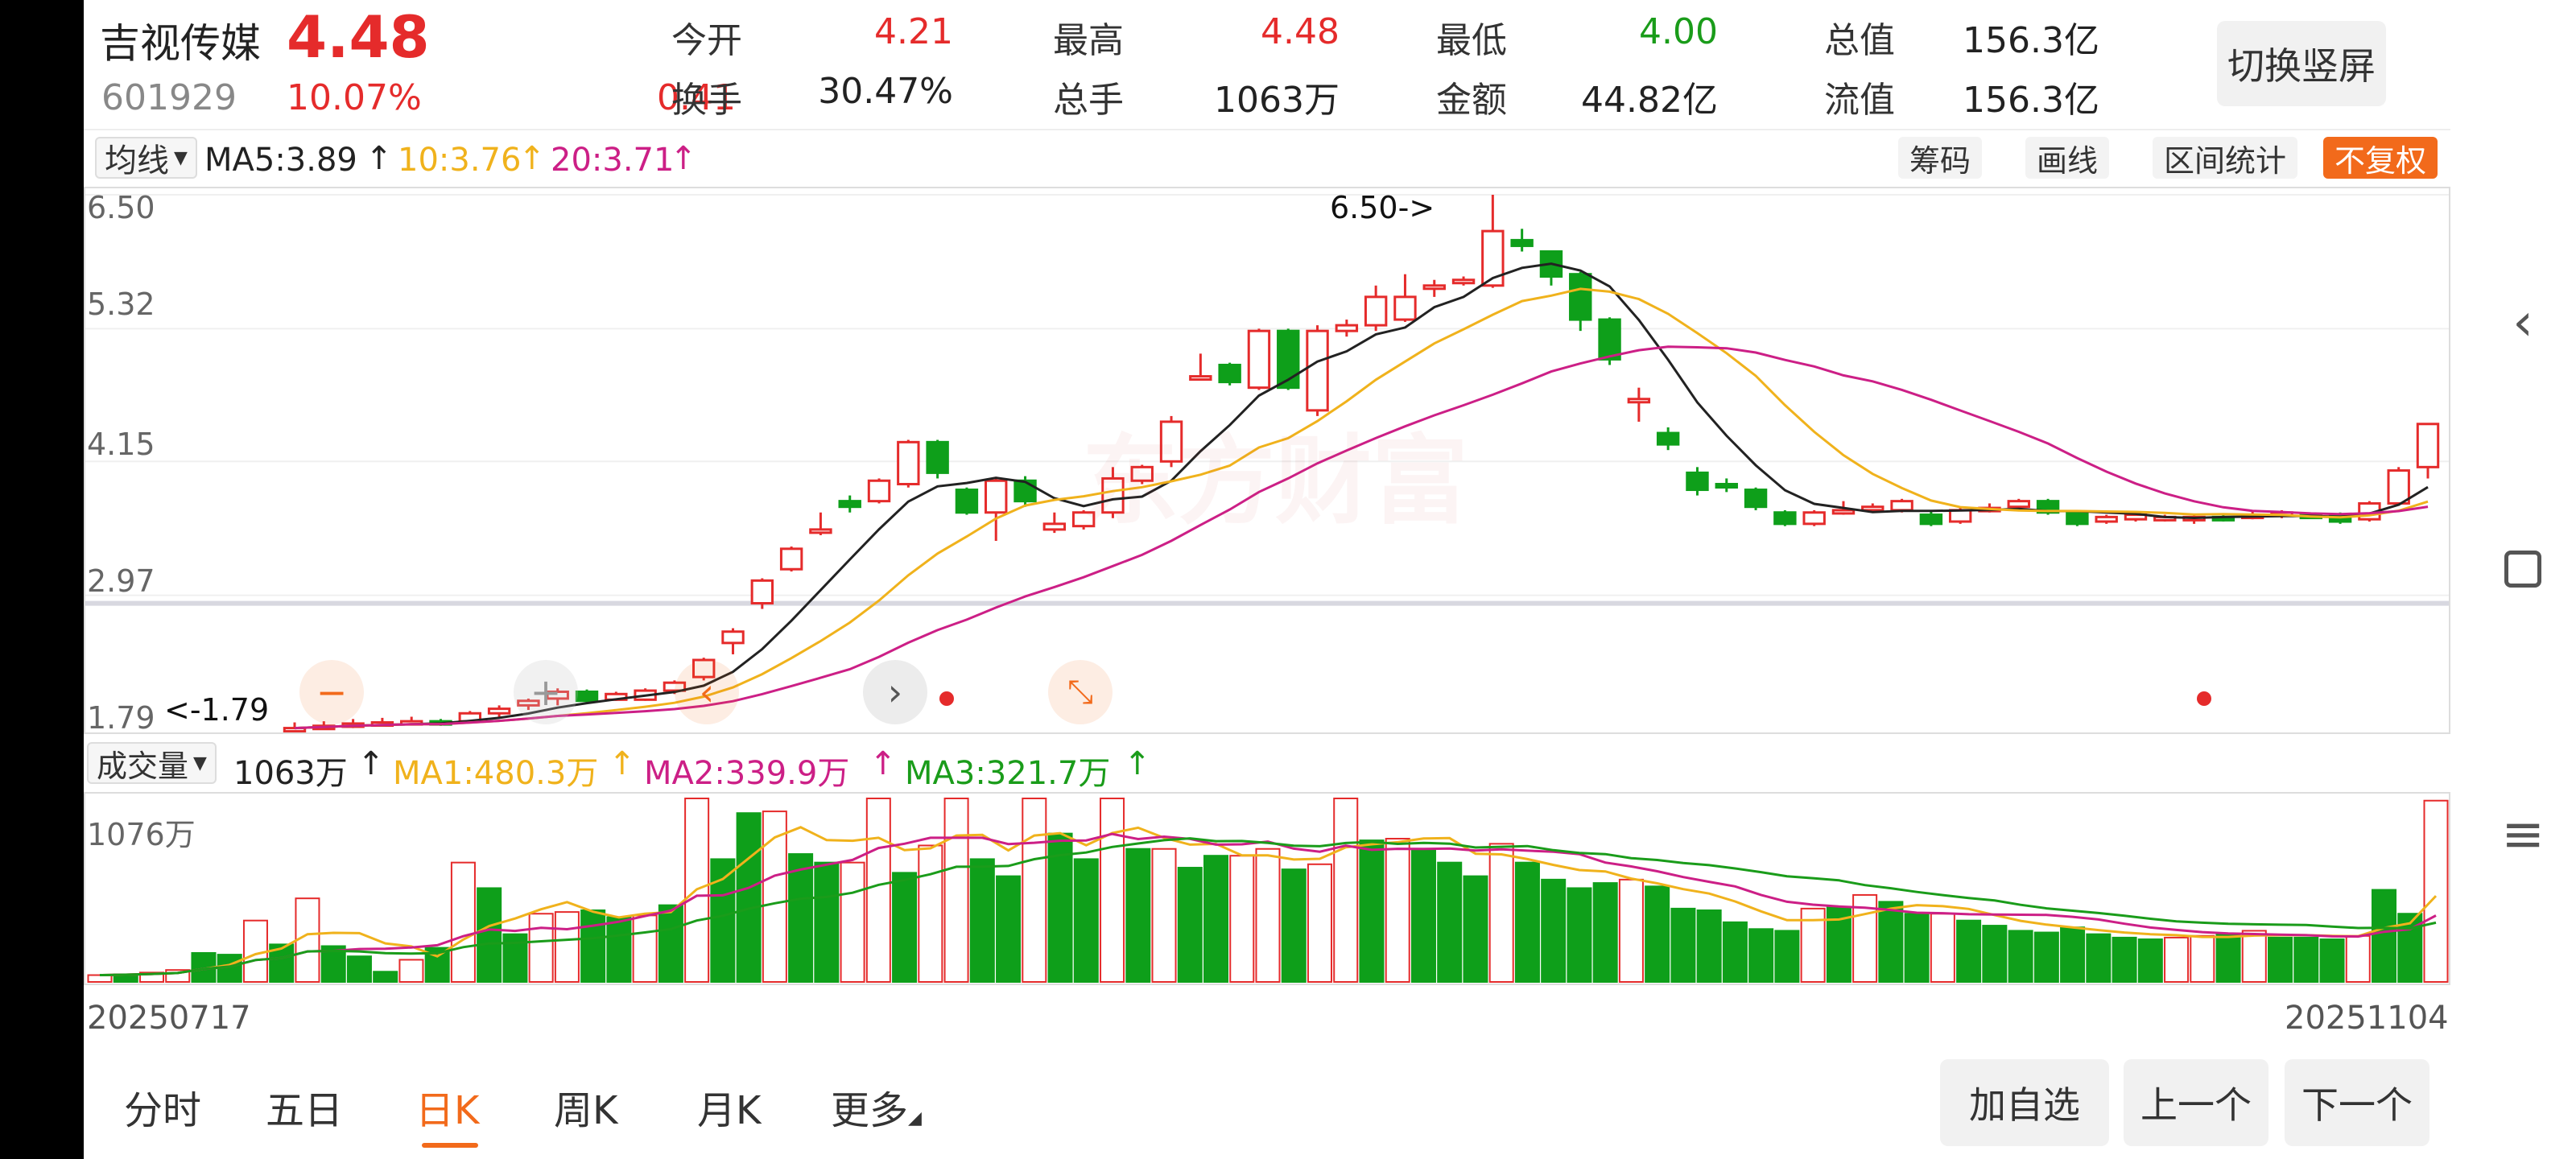 Image resolution: width=2576 pixels, height=1159 pixels. Describe the element at coordinates (870, 1110) in the screenshot. I see `tab-more-label: 更多` at that location.